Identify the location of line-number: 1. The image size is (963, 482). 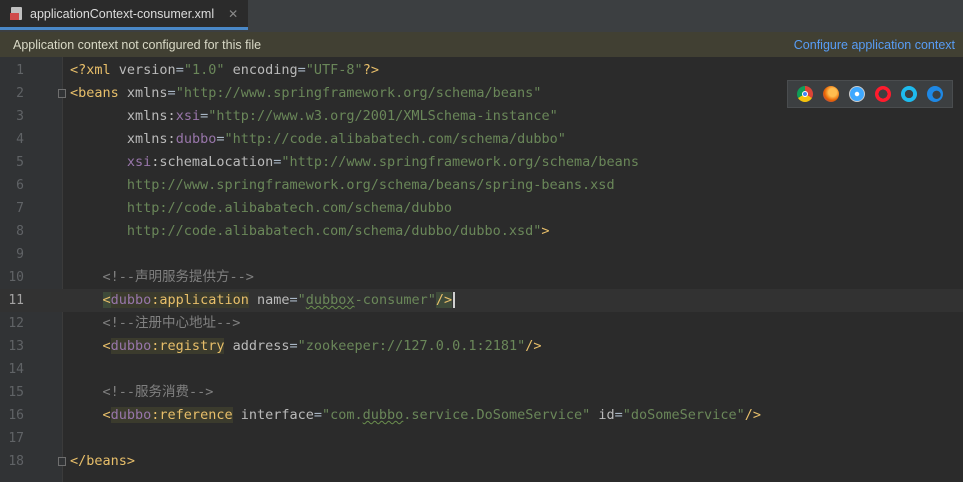
(20, 70).